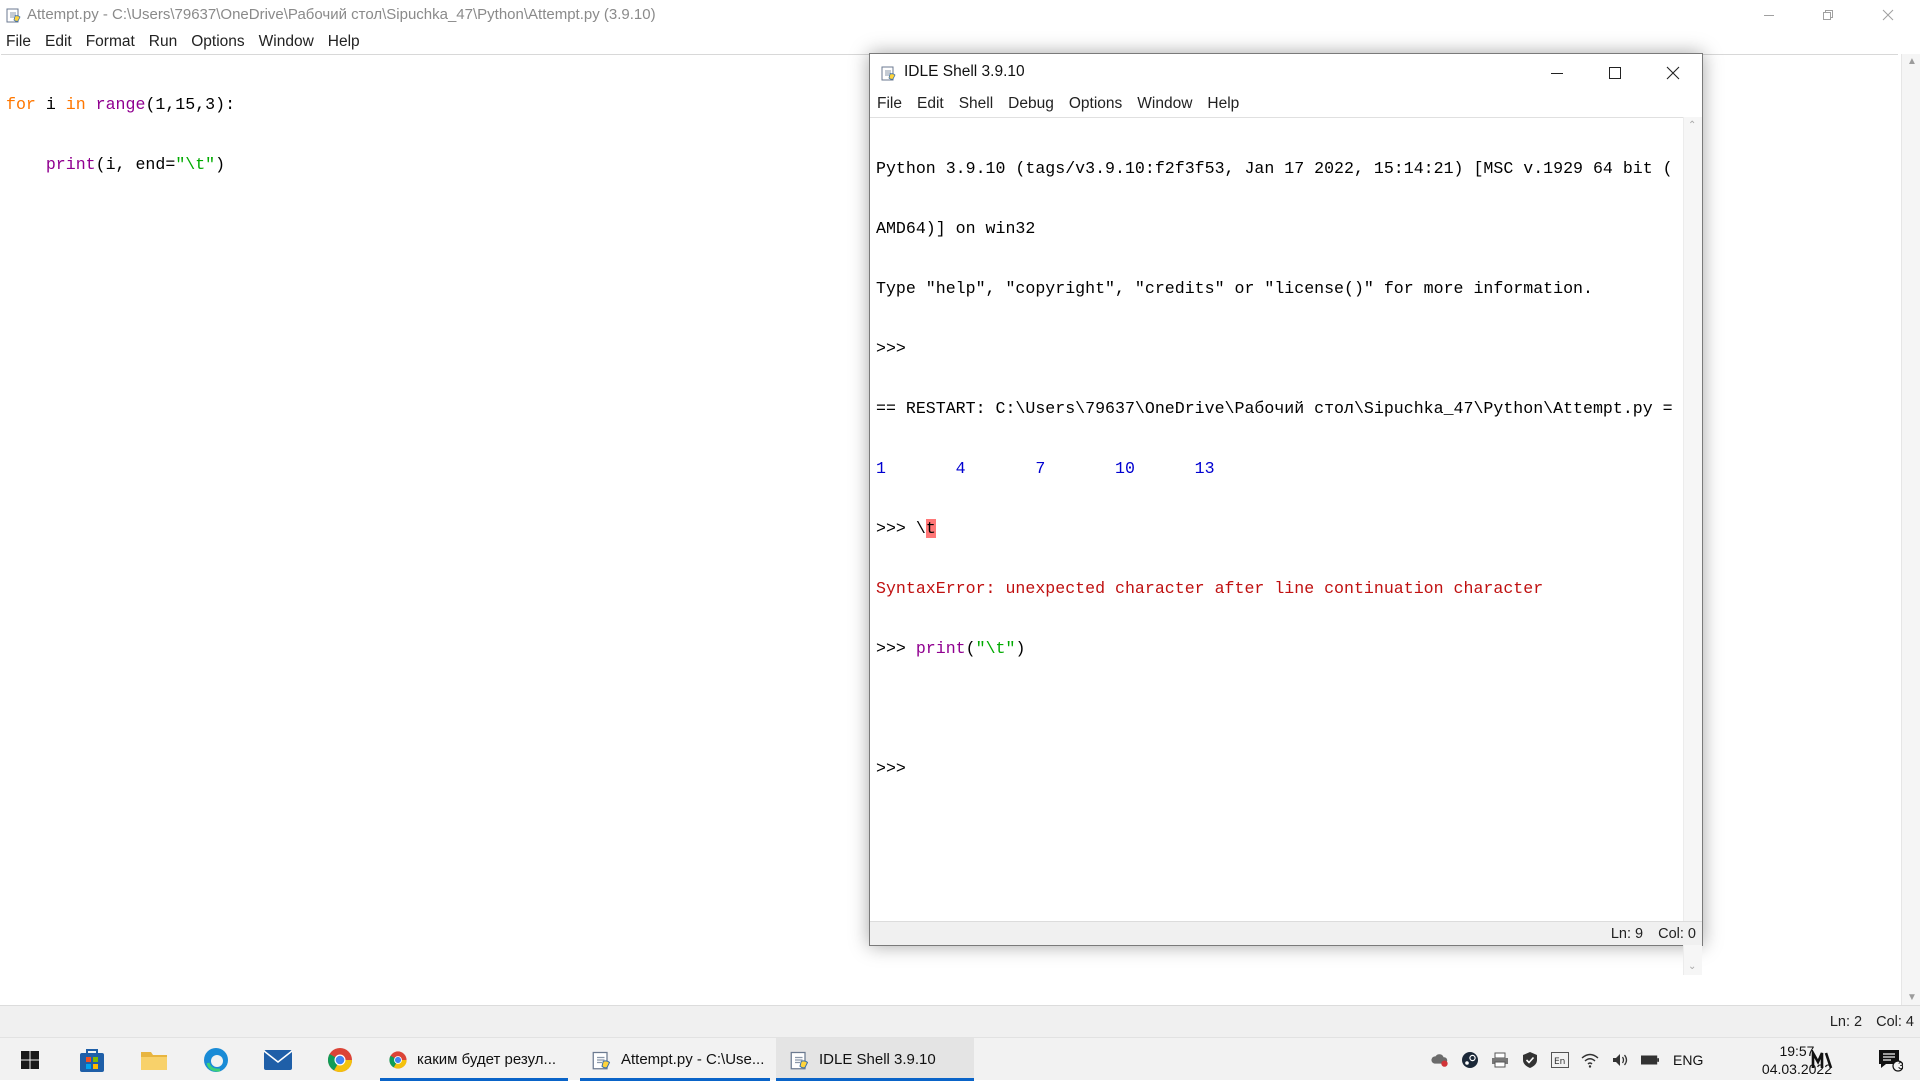 Image resolution: width=1920 pixels, height=1081 pixels. I want to click on app-logo-icon, so click(1822, 1058).